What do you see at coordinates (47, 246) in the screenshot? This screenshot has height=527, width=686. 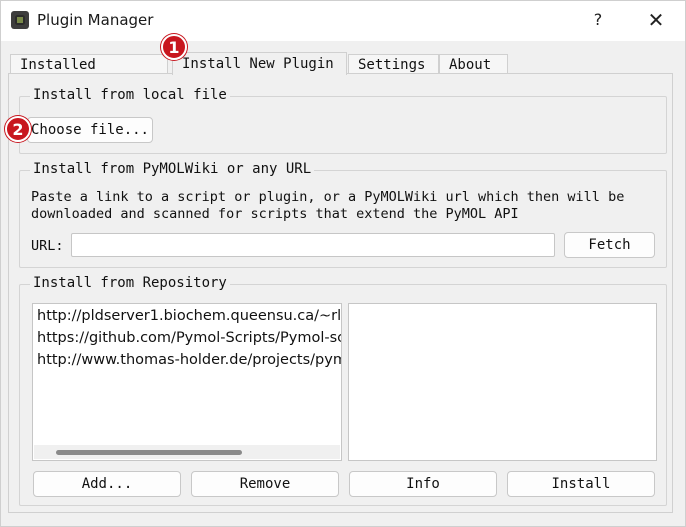 I see `url-label: URL:` at bounding box center [47, 246].